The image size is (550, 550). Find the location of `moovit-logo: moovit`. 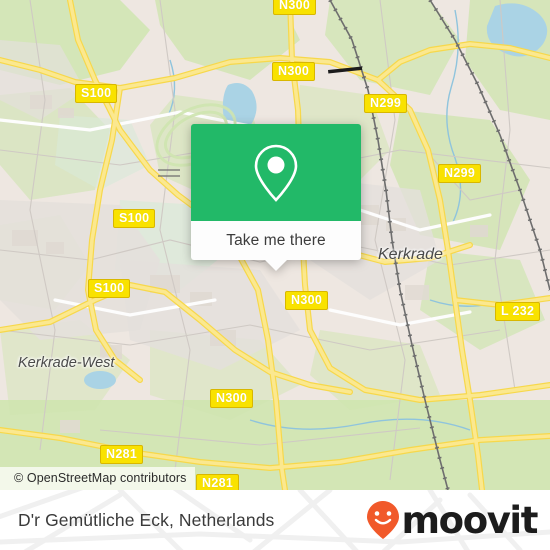

moovit-logo: moovit is located at coordinates (452, 520).